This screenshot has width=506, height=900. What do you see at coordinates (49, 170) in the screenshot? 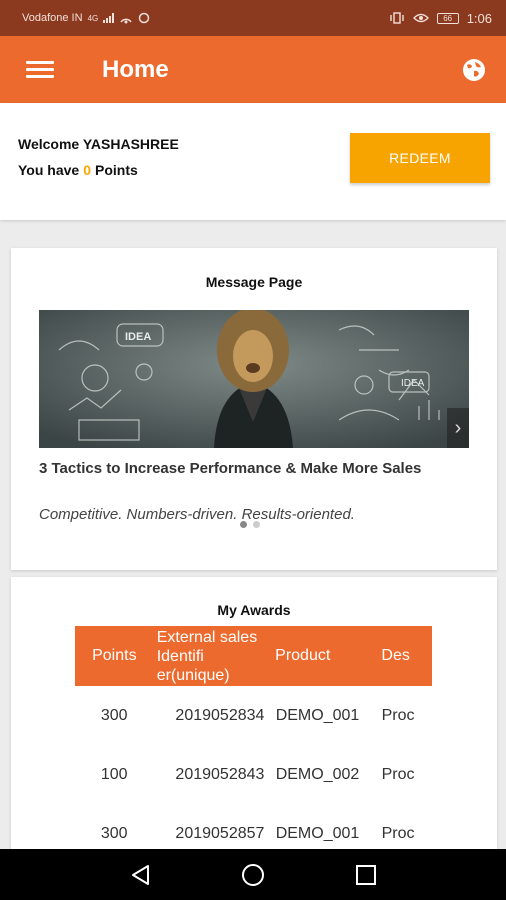
I see `points-prefix: You have` at bounding box center [49, 170].